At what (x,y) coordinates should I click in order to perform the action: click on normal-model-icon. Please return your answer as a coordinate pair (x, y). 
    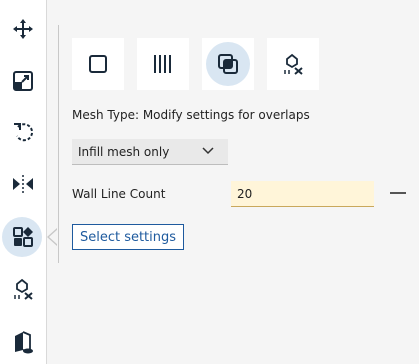
    Looking at the image, I should click on (98, 64).